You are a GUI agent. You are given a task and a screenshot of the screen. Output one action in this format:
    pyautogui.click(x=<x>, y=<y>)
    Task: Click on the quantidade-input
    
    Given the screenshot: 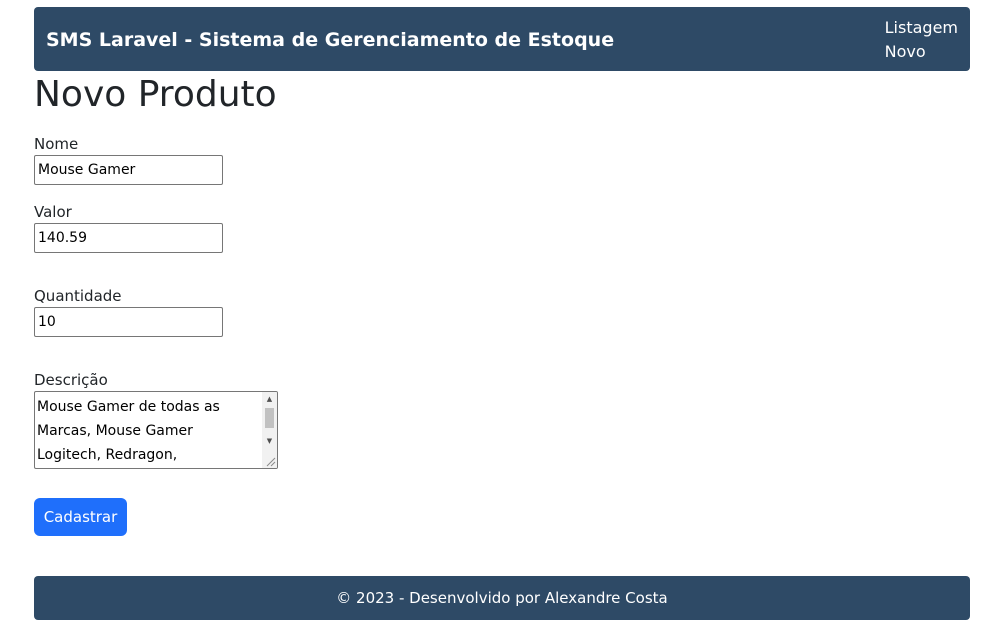 What is the action you would take?
    pyautogui.click(x=128, y=322)
    